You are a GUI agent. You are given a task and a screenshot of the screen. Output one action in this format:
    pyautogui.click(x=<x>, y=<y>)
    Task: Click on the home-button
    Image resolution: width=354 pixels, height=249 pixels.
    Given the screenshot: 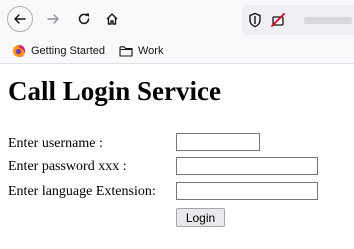 What is the action you would take?
    pyautogui.click(x=112, y=19)
    